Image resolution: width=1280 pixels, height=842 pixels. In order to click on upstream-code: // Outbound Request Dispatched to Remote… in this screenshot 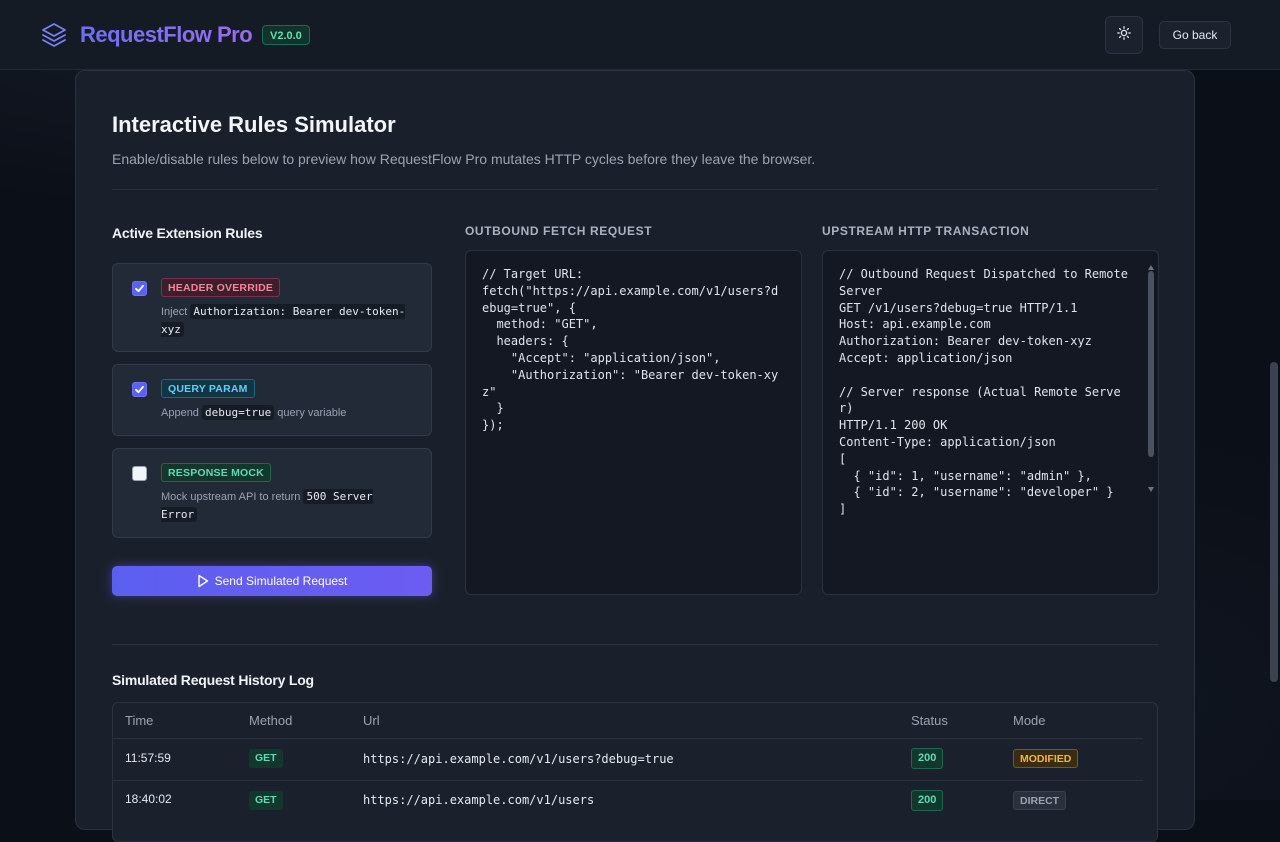, I will do `click(983, 392)`.